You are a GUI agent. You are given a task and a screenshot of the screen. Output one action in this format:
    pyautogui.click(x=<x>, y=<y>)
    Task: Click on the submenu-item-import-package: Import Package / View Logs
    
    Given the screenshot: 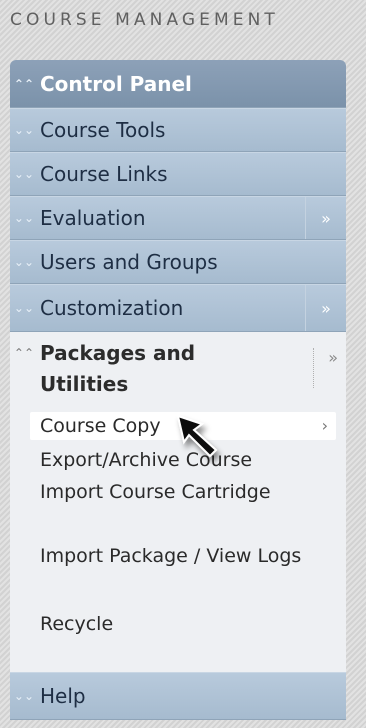 What is the action you would take?
    pyautogui.click(x=183, y=556)
    